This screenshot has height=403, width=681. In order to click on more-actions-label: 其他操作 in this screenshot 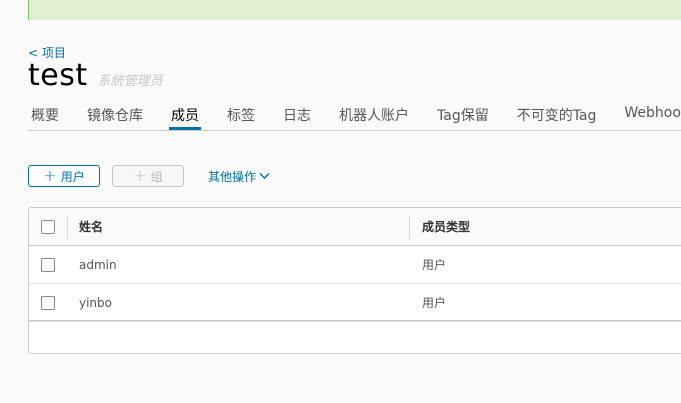, I will do `click(232, 176)`.